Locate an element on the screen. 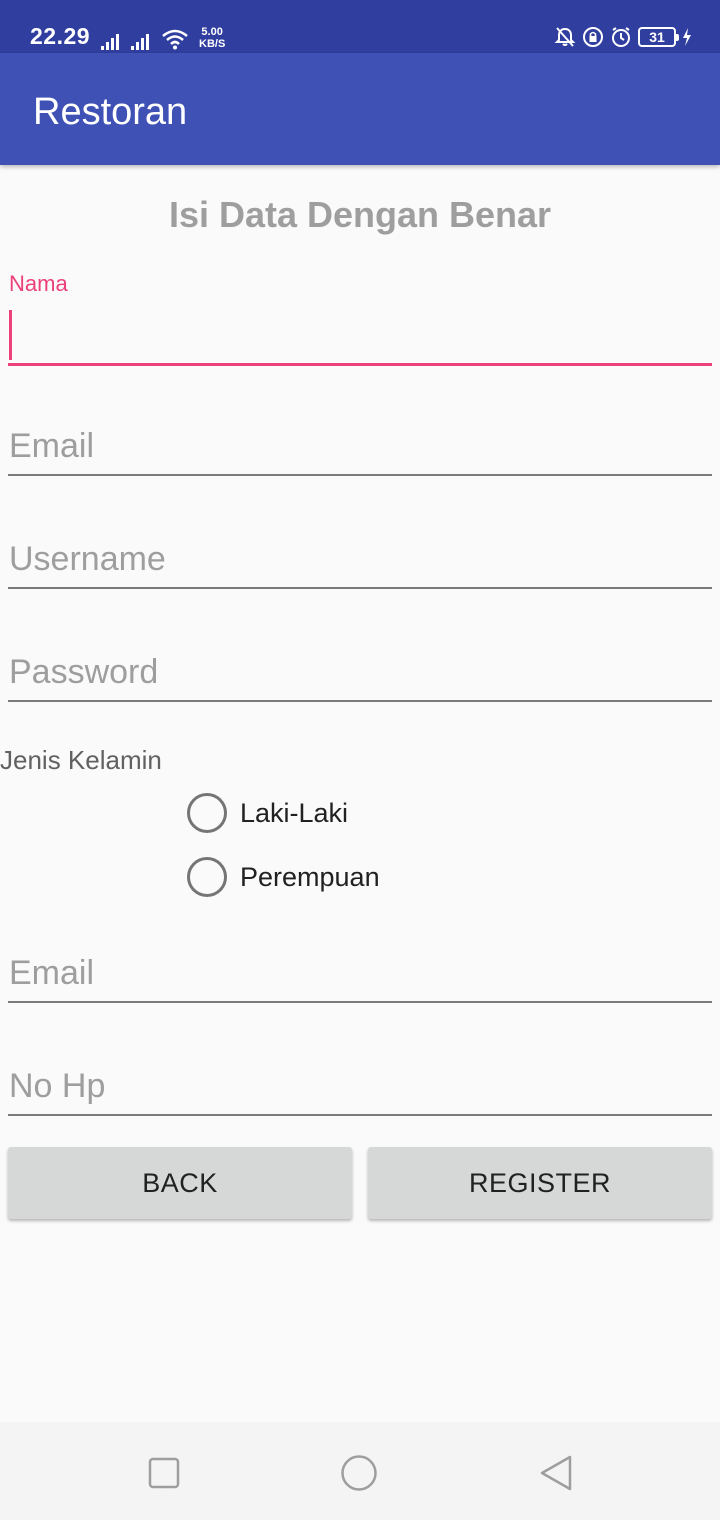  recents-icon is located at coordinates (164, 1473).